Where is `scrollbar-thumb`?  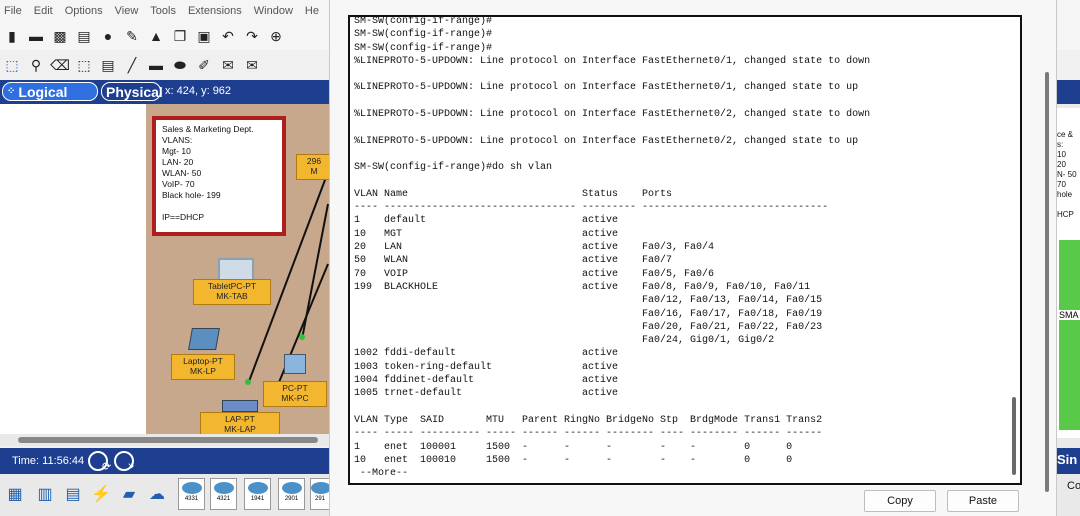 scrollbar-thumb is located at coordinates (168, 440).